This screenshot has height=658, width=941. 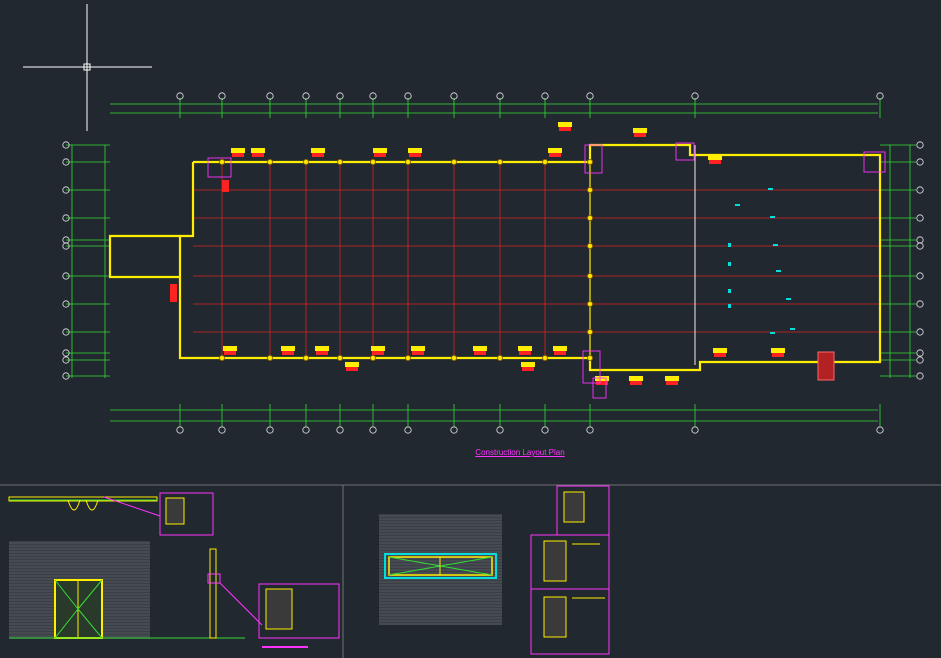 What do you see at coordinates (87, 67) in the screenshot?
I see `crosshair-cursor-icon` at bounding box center [87, 67].